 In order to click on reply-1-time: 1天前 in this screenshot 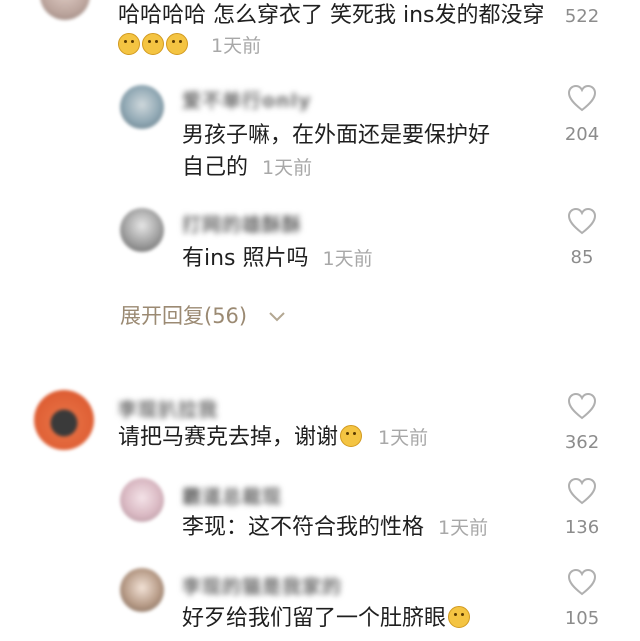, I will do `click(287, 168)`.